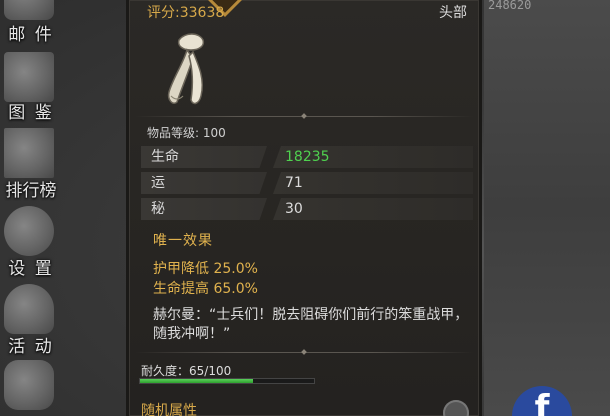 The image size is (610, 416). I want to click on durability-label: 耐久度：65/100, so click(186, 371).